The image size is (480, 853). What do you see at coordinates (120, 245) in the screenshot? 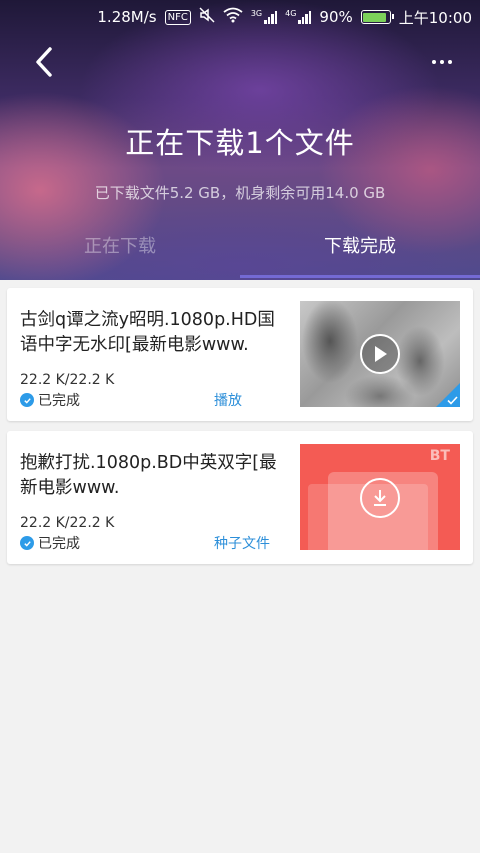
I see `tab-downloading: 正在下载` at bounding box center [120, 245].